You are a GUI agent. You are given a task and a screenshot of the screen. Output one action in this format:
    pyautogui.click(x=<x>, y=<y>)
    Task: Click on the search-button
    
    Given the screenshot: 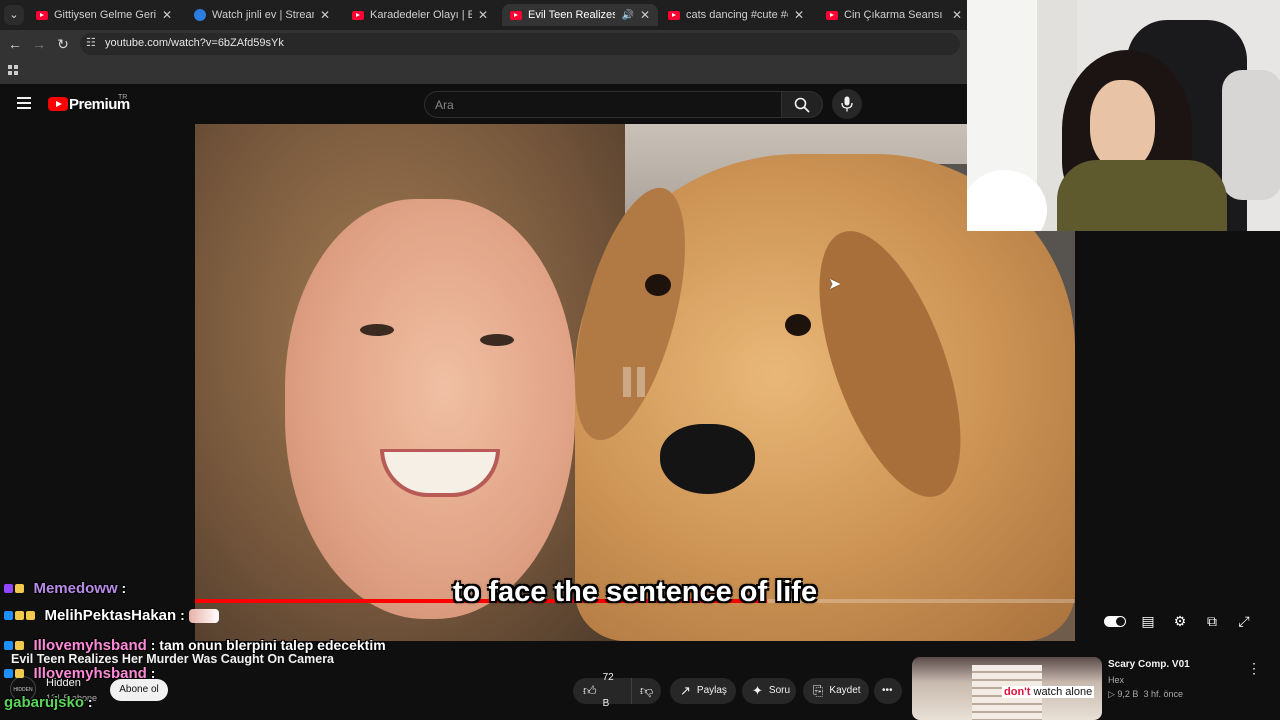 What is the action you would take?
    pyautogui.click(x=802, y=104)
    